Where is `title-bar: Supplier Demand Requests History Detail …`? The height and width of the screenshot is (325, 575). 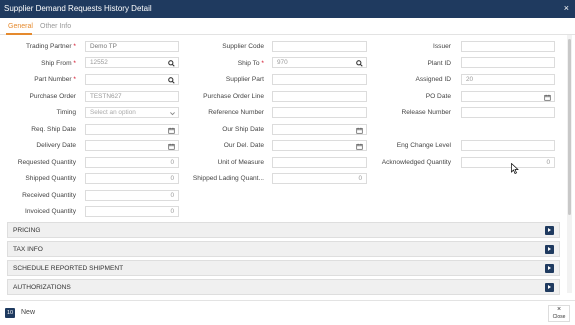 title-bar: Supplier Demand Requests History Detail … is located at coordinates (287, 9).